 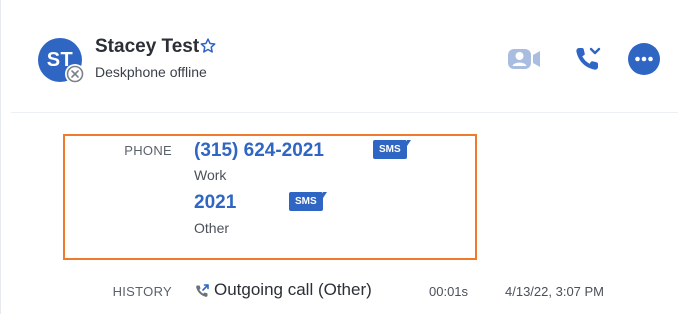 I want to click on presence-status: Deskphone offline, so click(x=151, y=72).